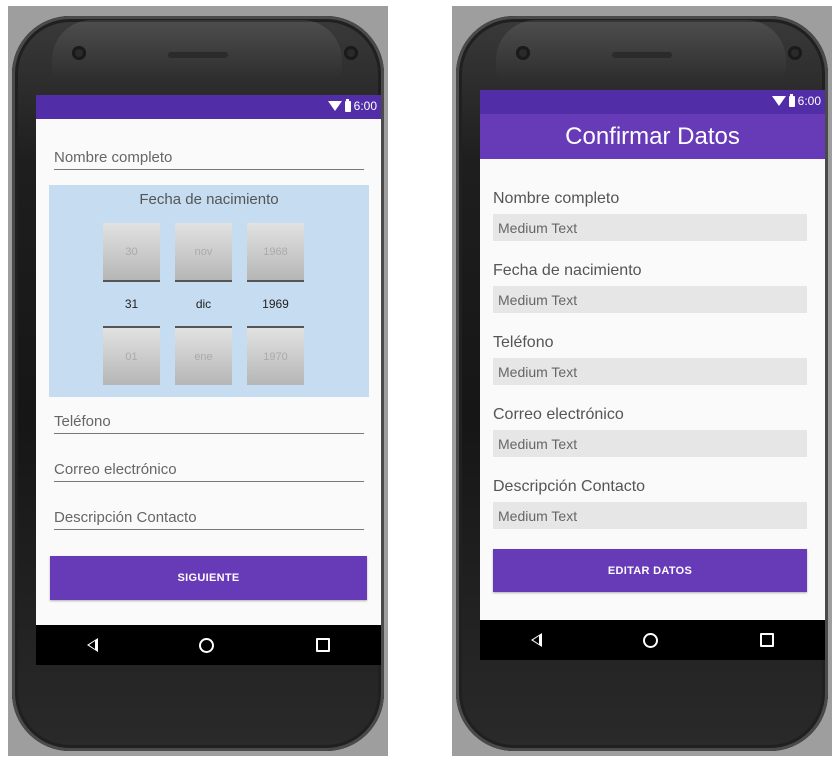  What do you see at coordinates (558, 414) in the screenshot?
I see `email-label: Correo electrónico` at bounding box center [558, 414].